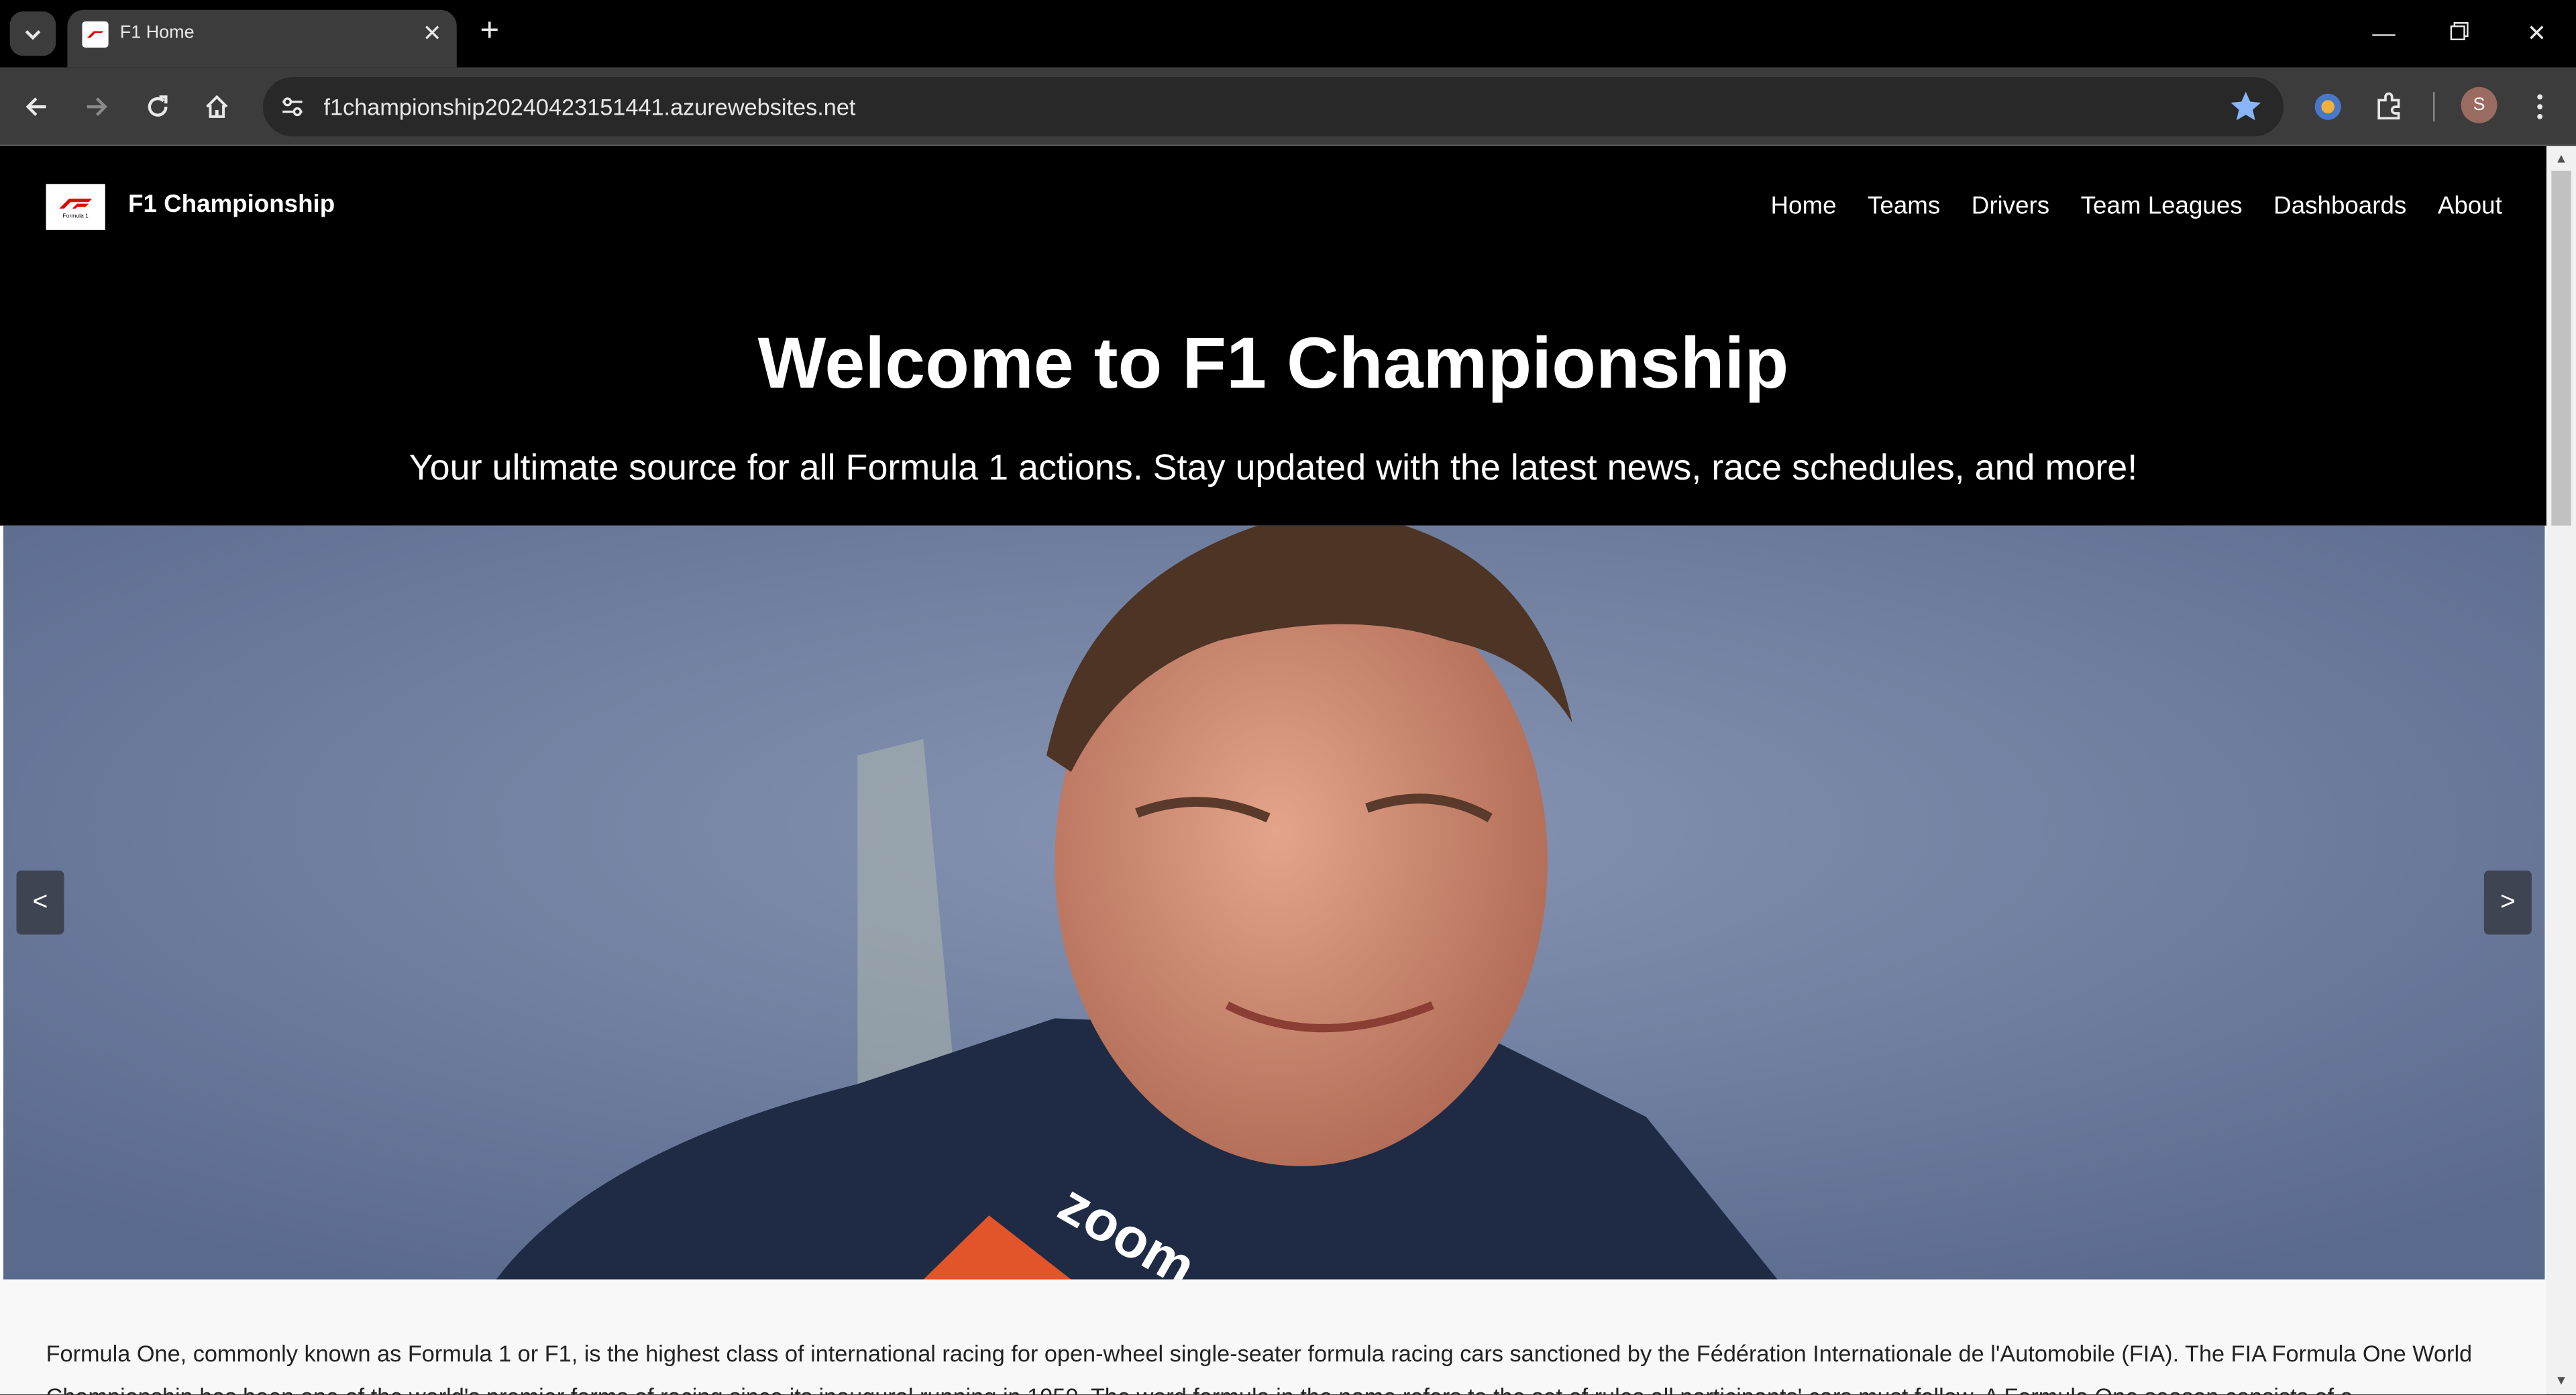 This screenshot has width=2576, height=1395. I want to click on home-icon, so click(217, 106).